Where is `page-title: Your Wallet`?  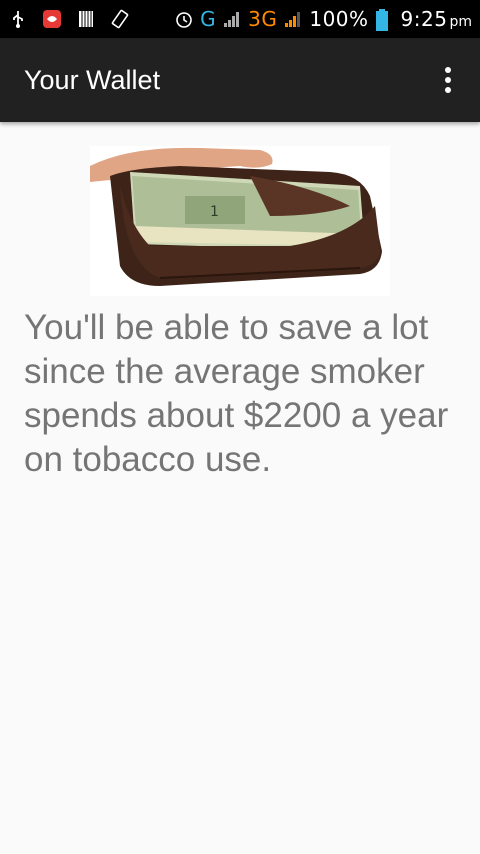 page-title: Your Wallet is located at coordinates (92, 79).